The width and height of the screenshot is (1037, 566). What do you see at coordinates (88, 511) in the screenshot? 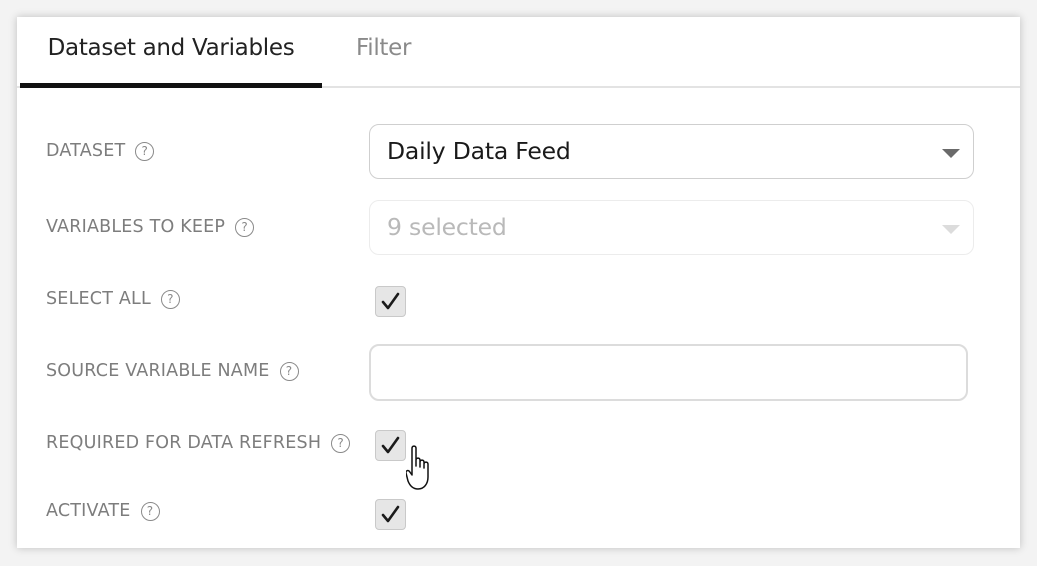
I see `activate-label: ACTIVATE` at bounding box center [88, 511].